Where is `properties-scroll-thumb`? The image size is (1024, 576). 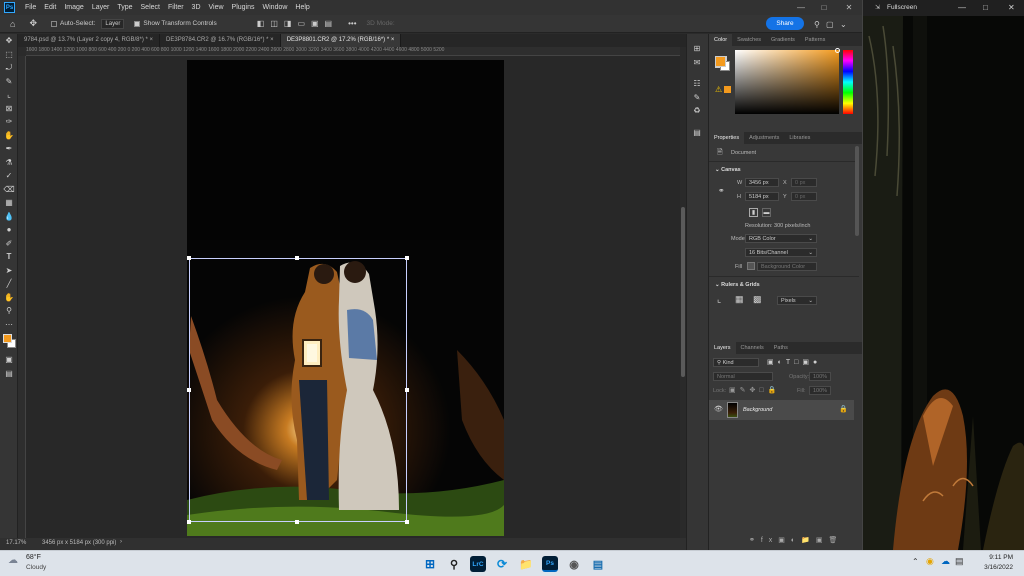 properties-scroll-thumb is located at coordinates (857, 191).